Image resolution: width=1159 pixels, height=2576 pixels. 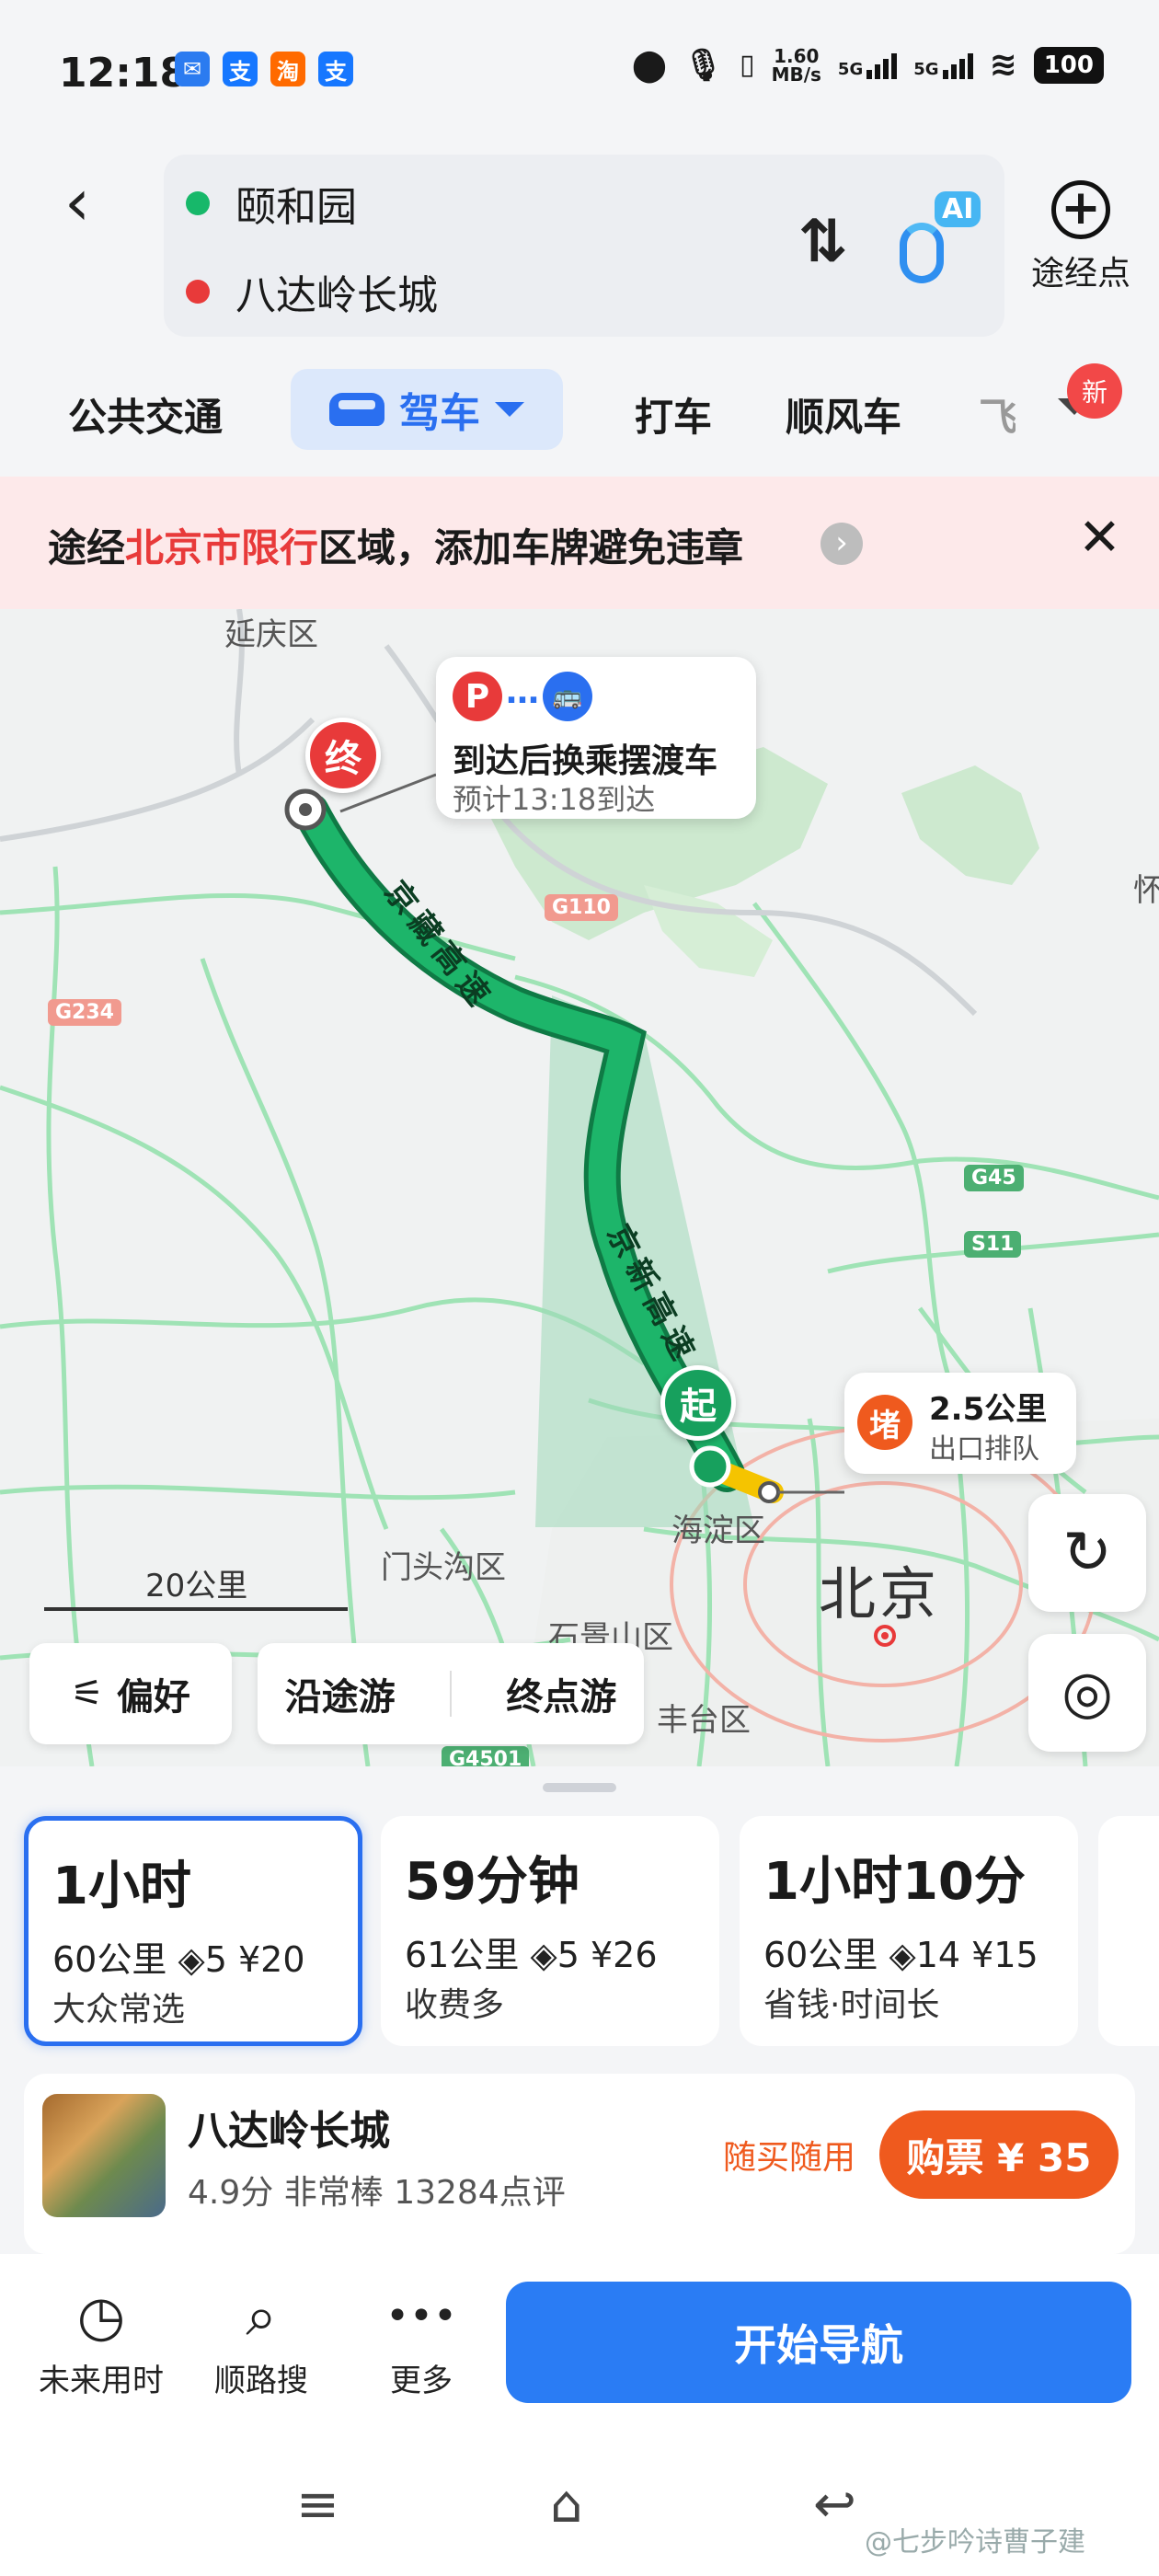 What do you see at coordinates (543, 1955) in the screenshot?
I see `traffic-light-icon: ◈` at bounding box center [543, 1955].